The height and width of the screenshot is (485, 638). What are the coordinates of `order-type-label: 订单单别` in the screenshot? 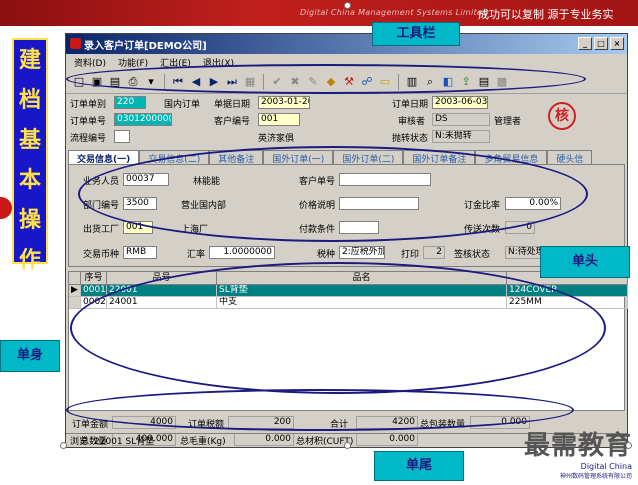 It's located at (88, 105).